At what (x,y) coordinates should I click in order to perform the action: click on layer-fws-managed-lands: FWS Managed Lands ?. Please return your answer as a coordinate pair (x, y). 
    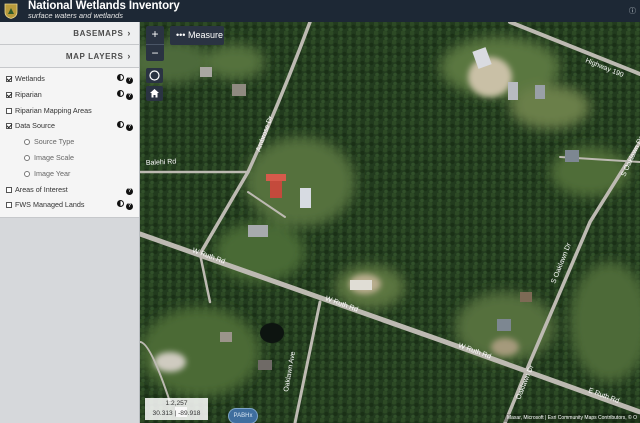
    Looking at the image, I should click on (69, 205).